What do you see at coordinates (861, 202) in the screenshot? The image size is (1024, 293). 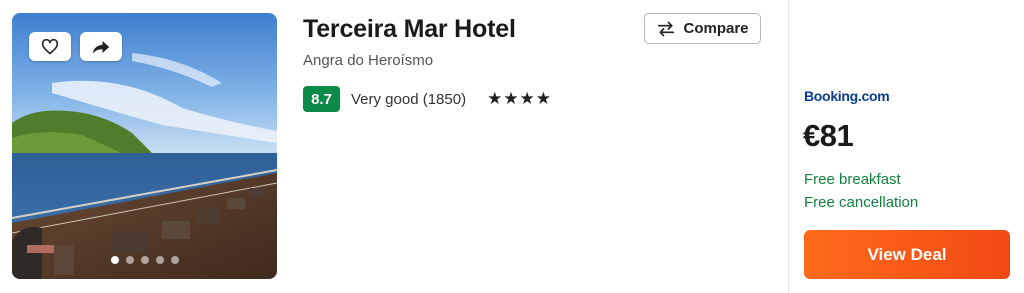 I see `perk-free-cancellation: Free cancellation` at bounding box center [861, 202].